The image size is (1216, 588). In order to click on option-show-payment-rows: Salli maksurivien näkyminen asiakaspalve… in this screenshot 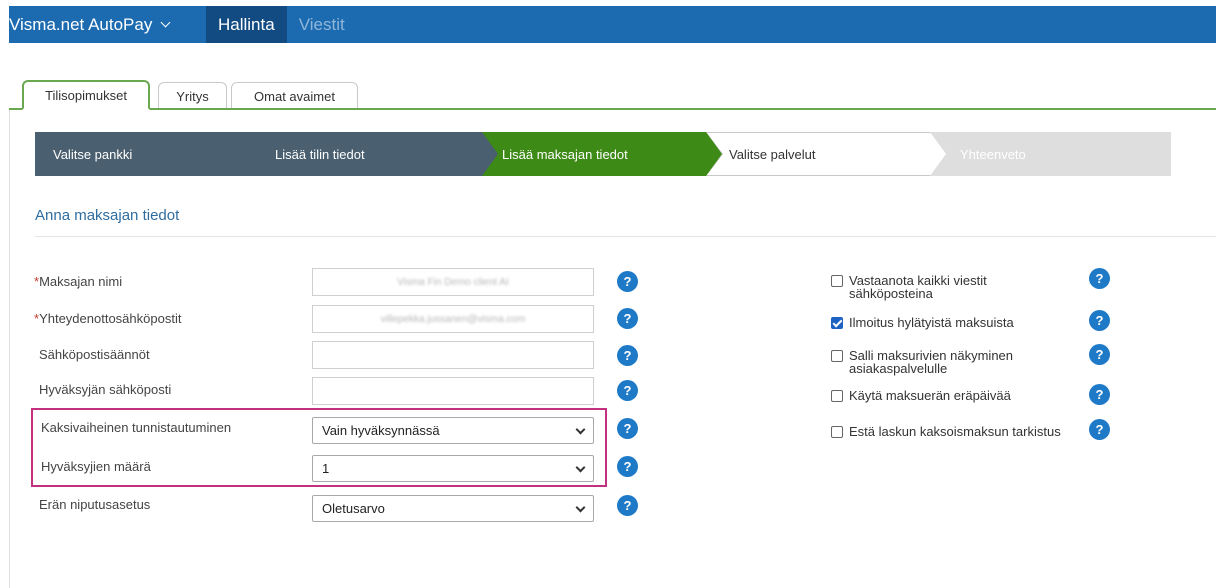, I will do `click(947, 362)`.